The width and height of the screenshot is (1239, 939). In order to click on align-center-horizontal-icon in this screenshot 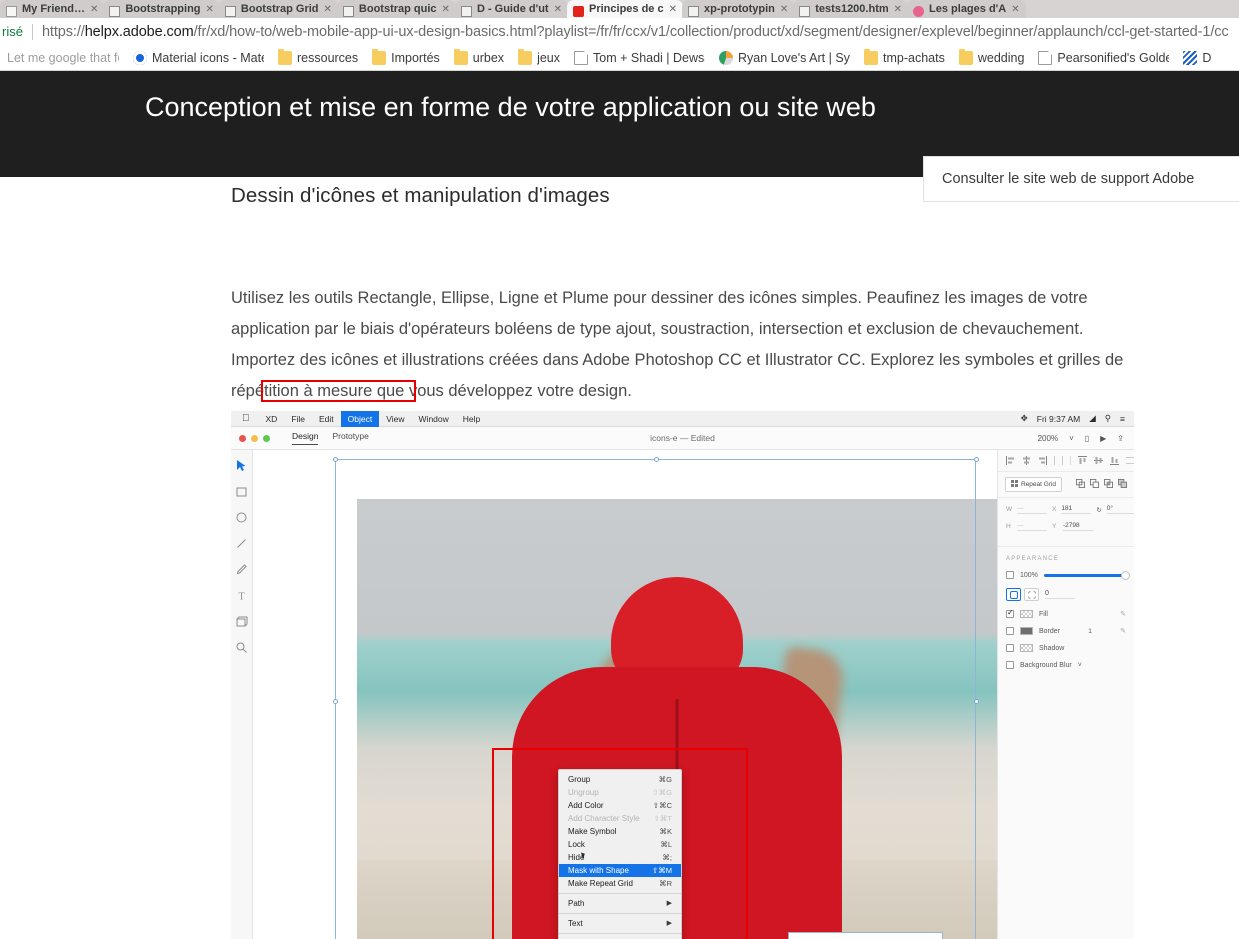, I will do `click(1026, 460)`.